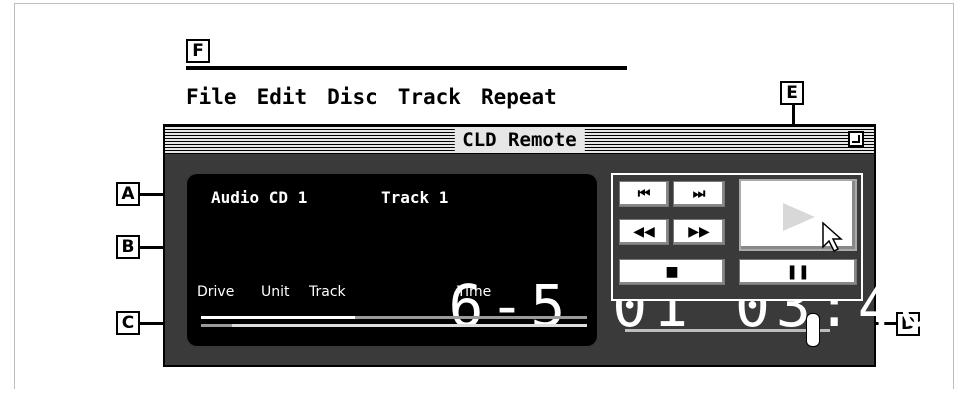  What do you see at coordinates (798, 272) in the screenshot?
I see `pause-button: ❚❚` at bounding box center [798, 272].